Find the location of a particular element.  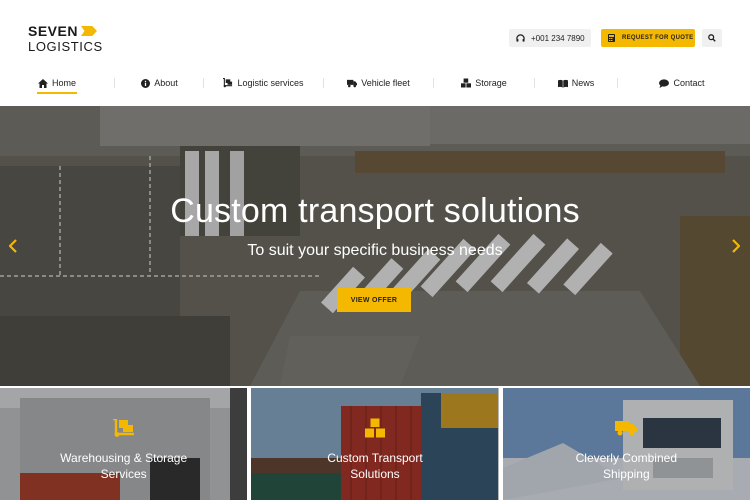

logo: SEVEN LOGISTICS is located at coordinates (65, 38).